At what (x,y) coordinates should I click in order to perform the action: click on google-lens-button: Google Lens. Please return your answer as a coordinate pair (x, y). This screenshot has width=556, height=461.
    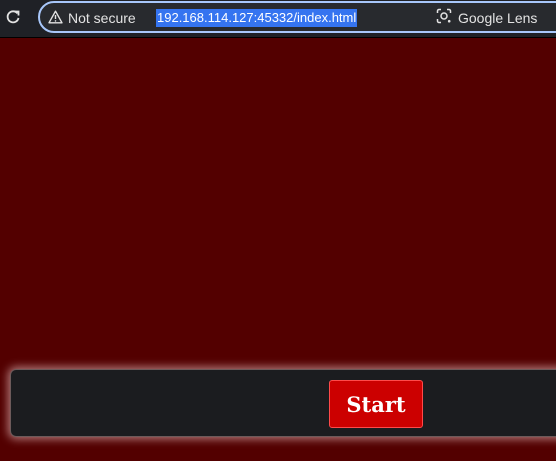
    Looking at the image, I should click on (487, 18).